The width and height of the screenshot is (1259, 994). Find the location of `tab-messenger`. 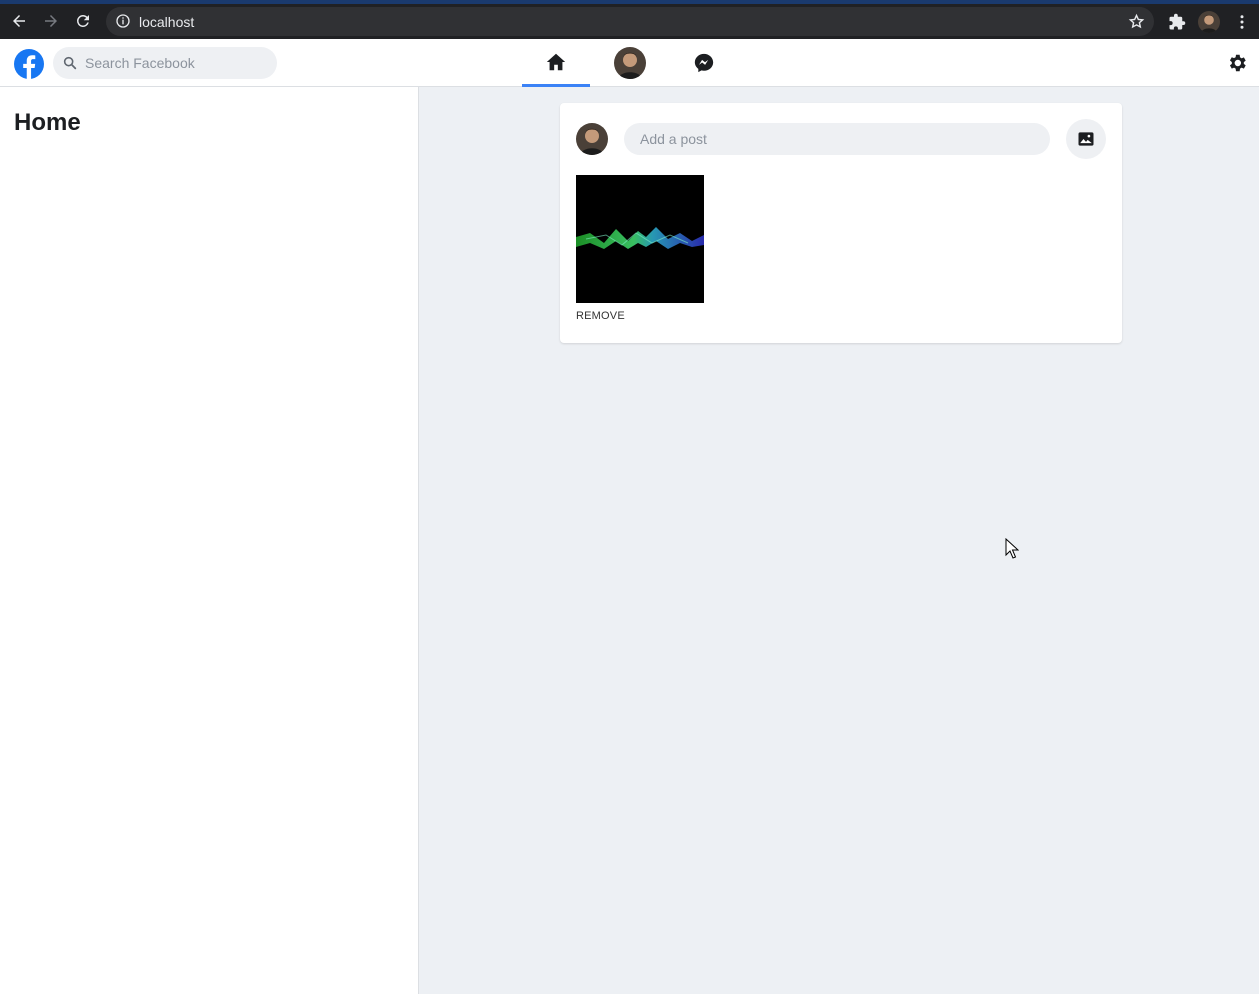

tab-messenger is located at coordinates (704, 63).